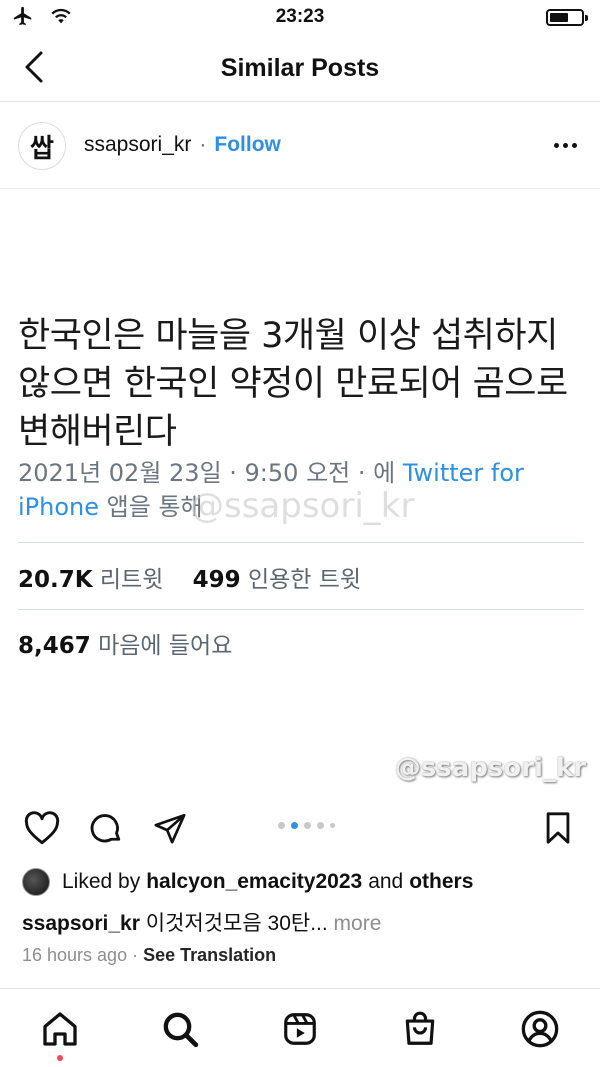 The height and width of the screenshot is (1067, 600). What do you see at coordinates (254, 882) in the screenshot?
I see `liked-by-user: halcyon_emacity2023` at bounding box center [254, 882].